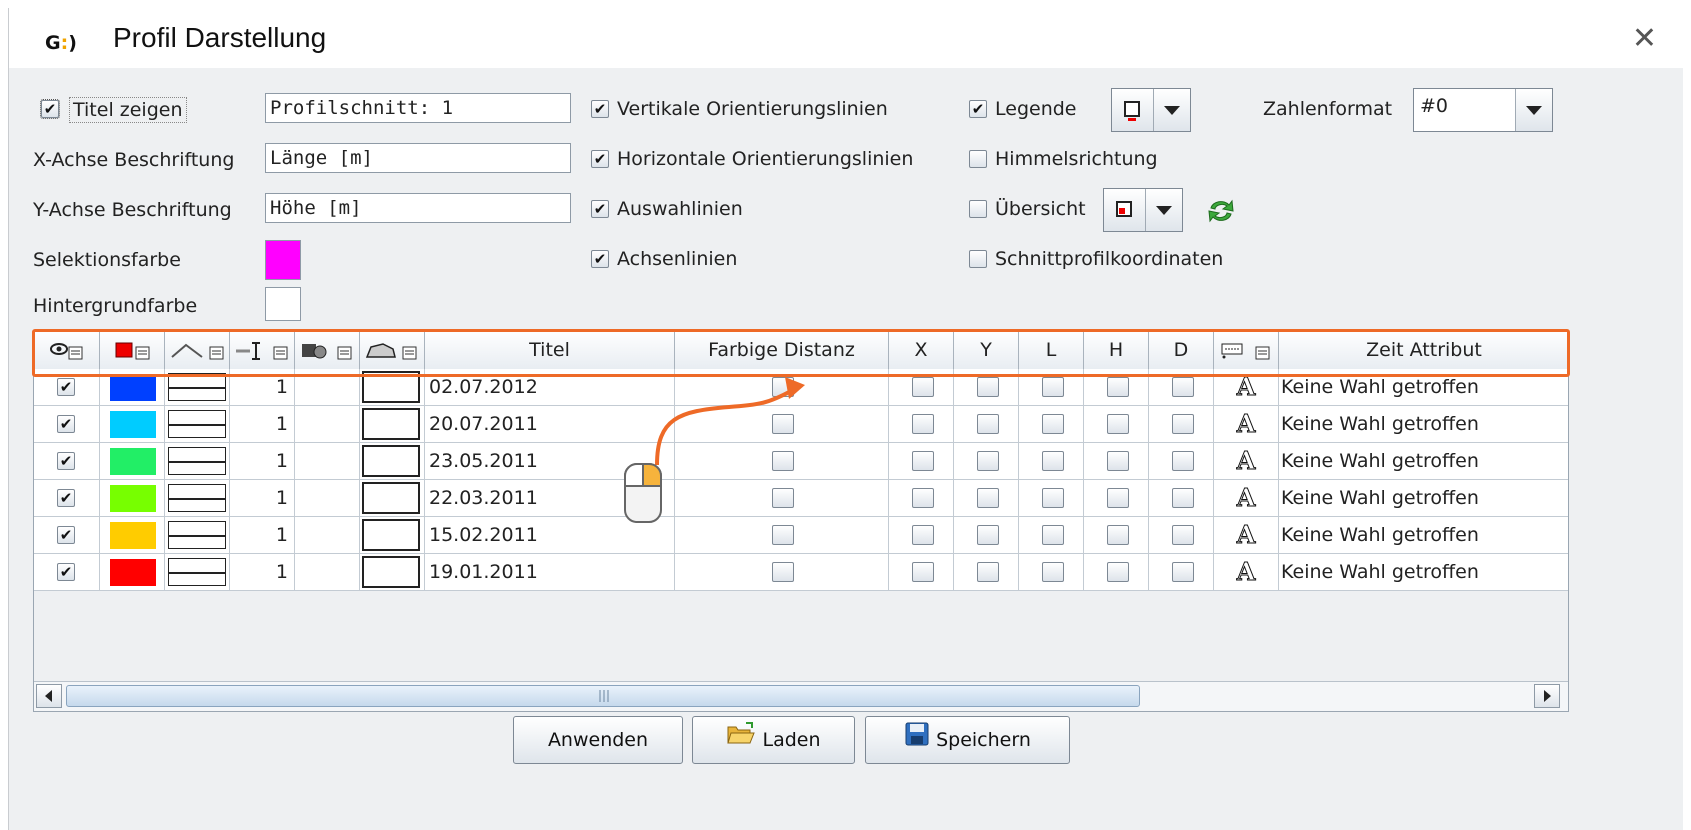  I want to click on scroll-left-button, so click(49, 696).